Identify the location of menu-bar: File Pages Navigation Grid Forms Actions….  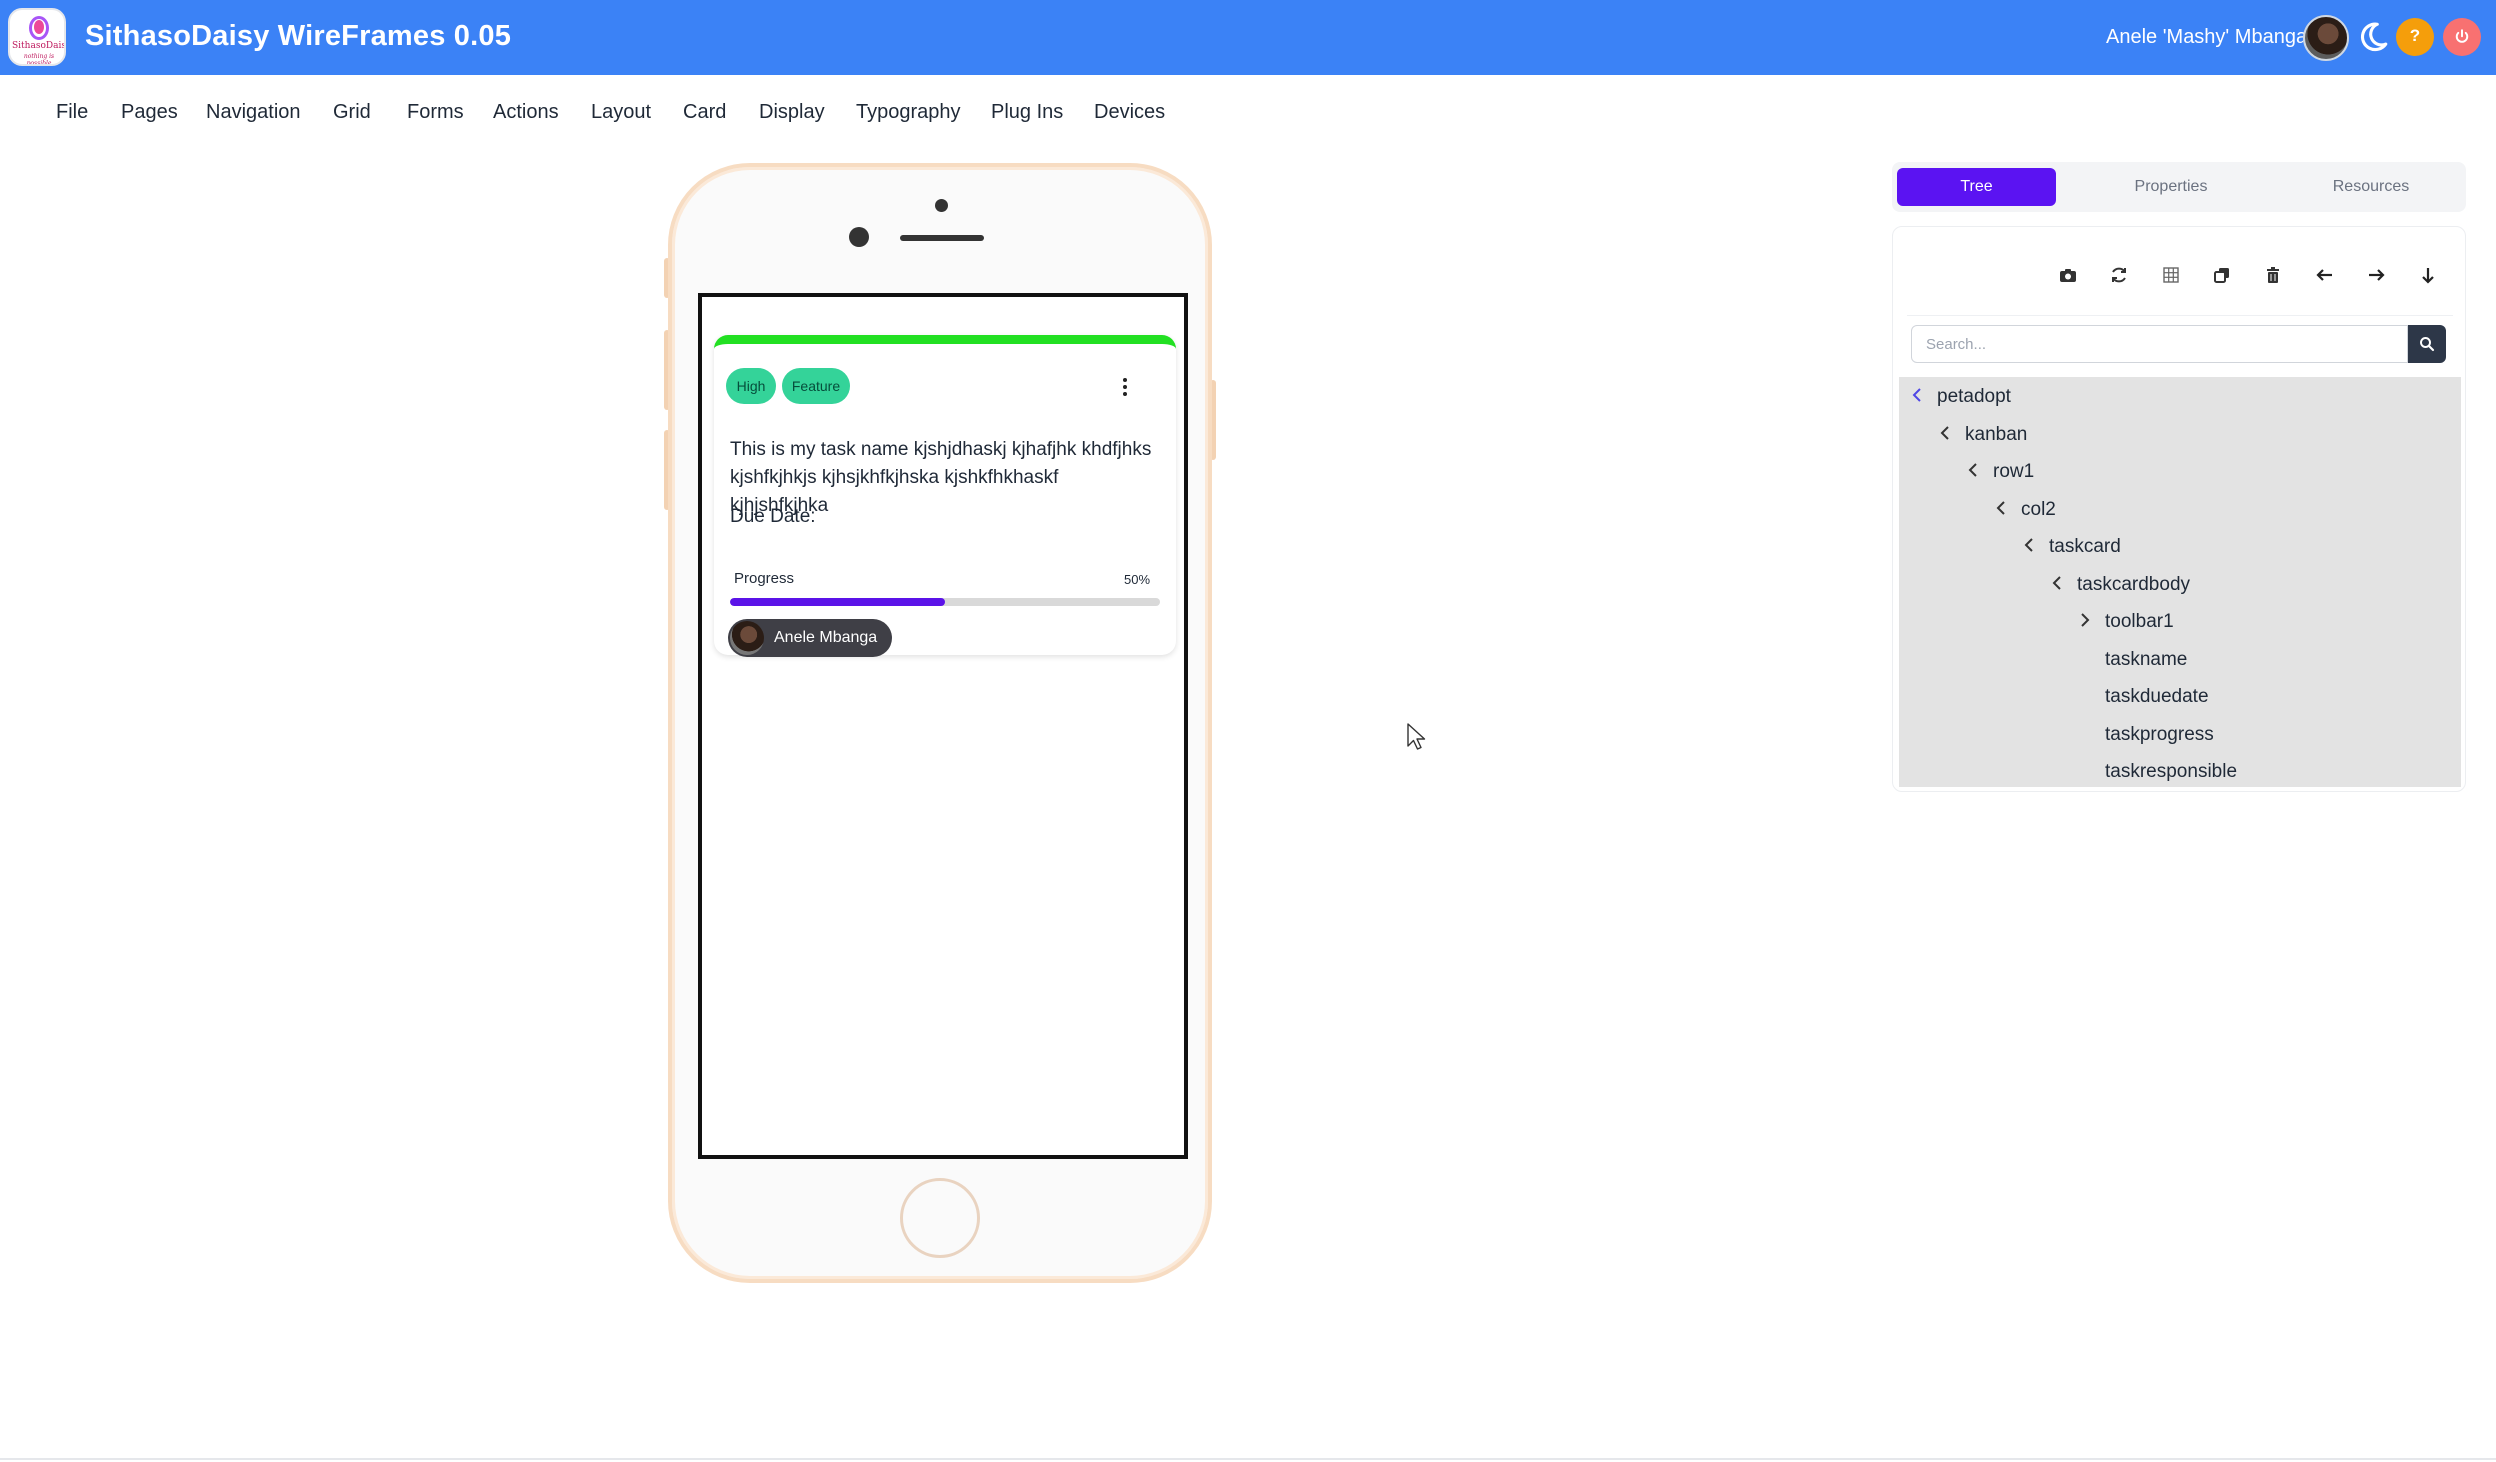
(1248, 113).